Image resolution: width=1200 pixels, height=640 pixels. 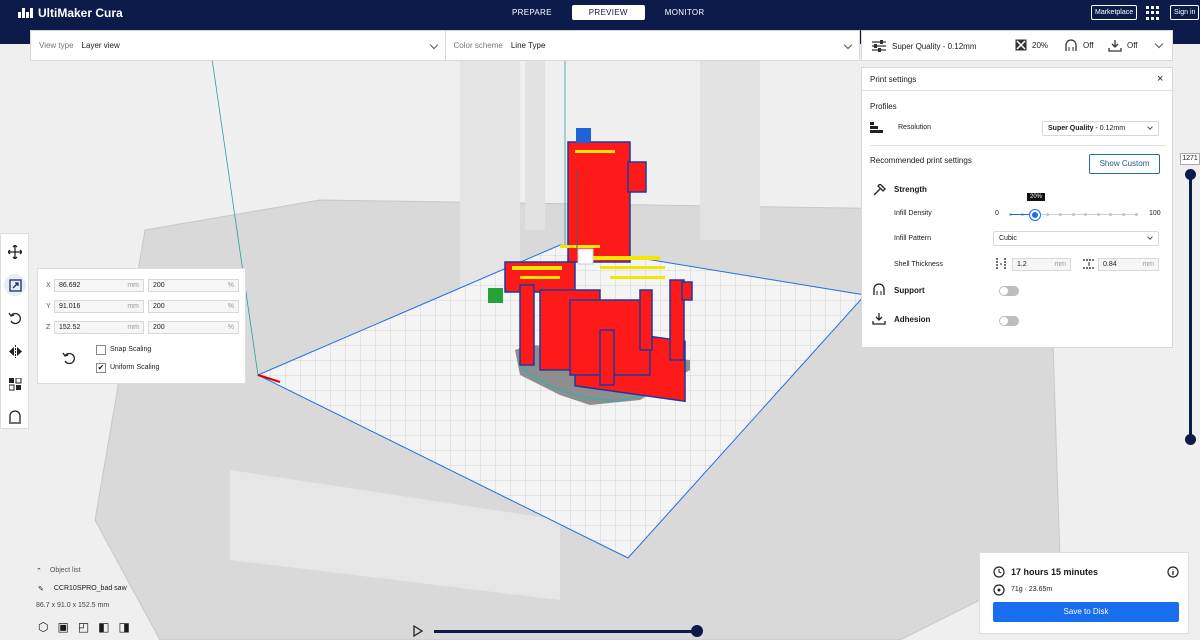 What do you see at coordinates (1017, 79) in the screenshot?
I see `panel-title-row: Print settings ×` at bounding box center [1017, 79].